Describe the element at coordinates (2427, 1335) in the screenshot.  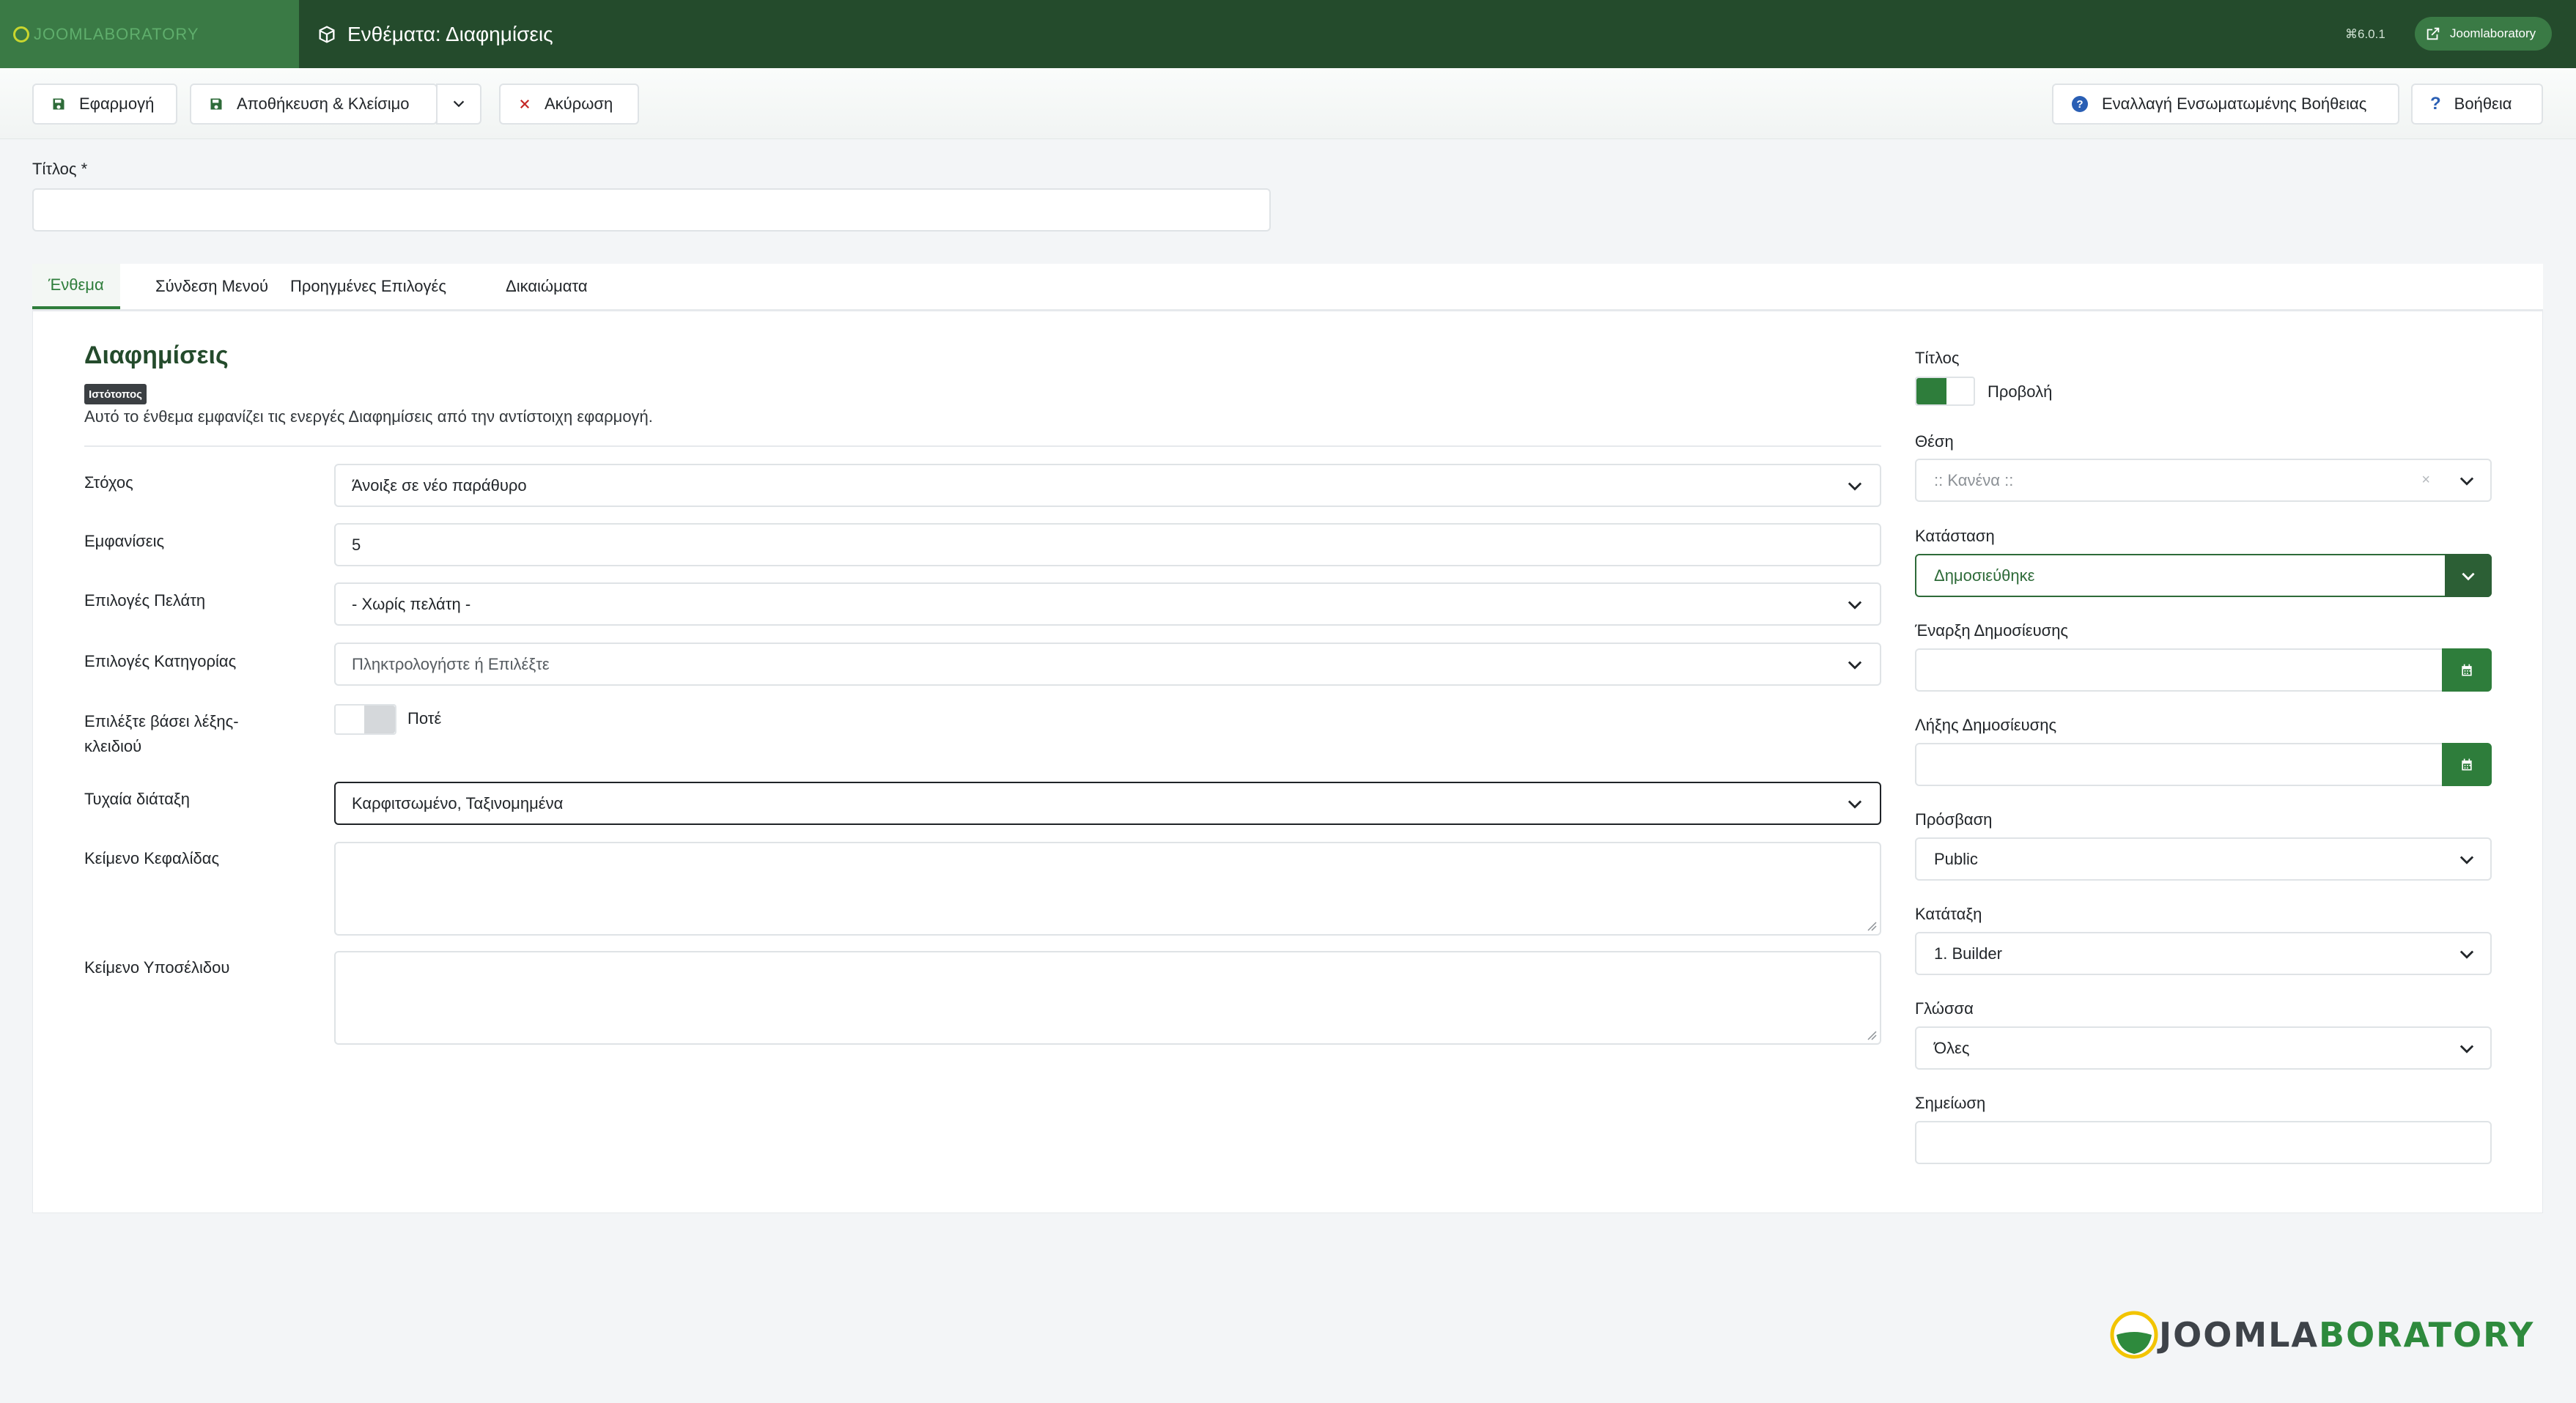
I see `footer-logo-text-2: BORATORY` at that location.